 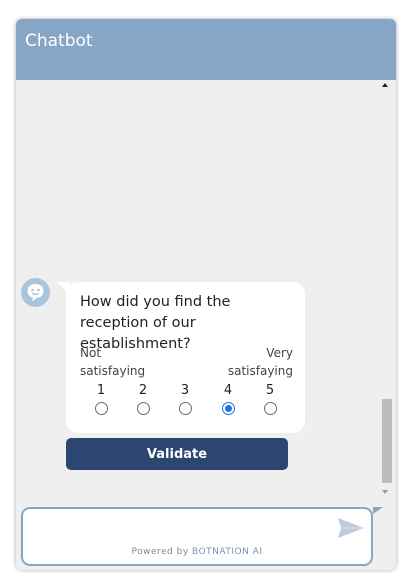 What do you see at coordinates (260, 362) in the screenshot?
I see `rating-high-label: Very satisfaying` at bounding box center [260, 362].